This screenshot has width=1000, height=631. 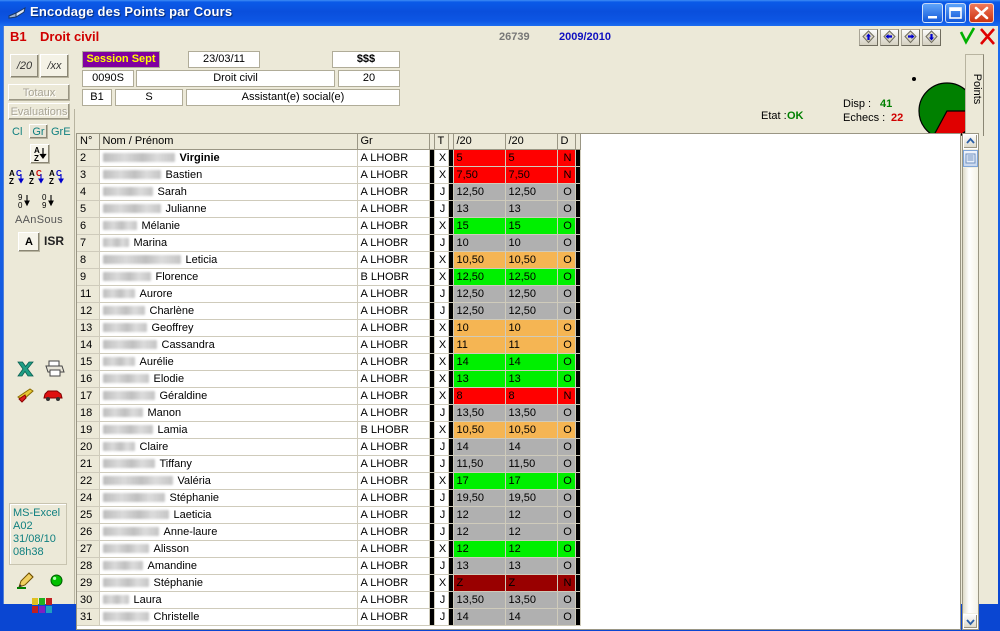 I want to click on cell-decision: N, so click(x=566, y=396).